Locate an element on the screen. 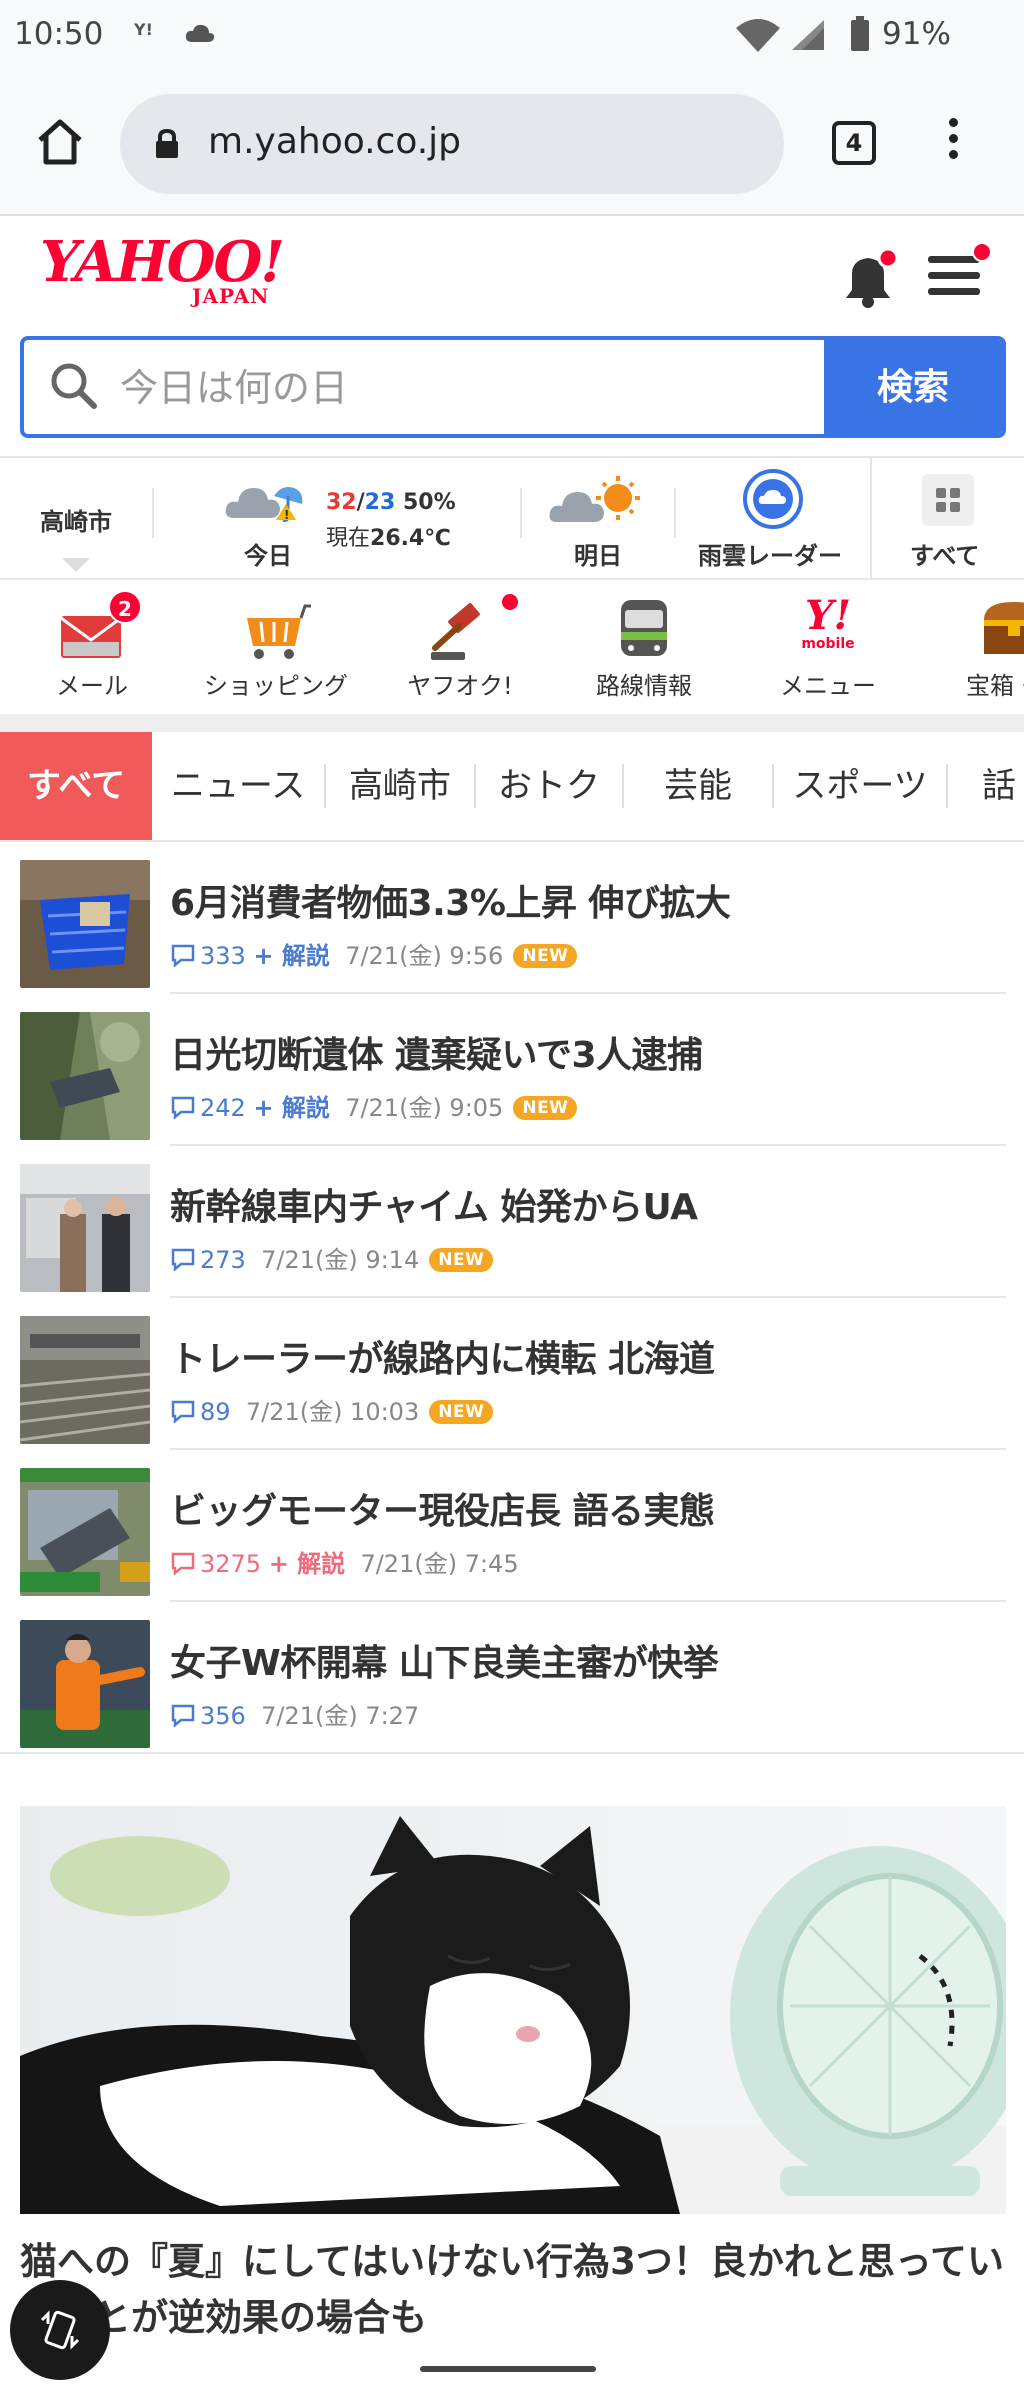 The image size is (1024, 2389). auction-notification-dot is located at coordinates (510, 602).